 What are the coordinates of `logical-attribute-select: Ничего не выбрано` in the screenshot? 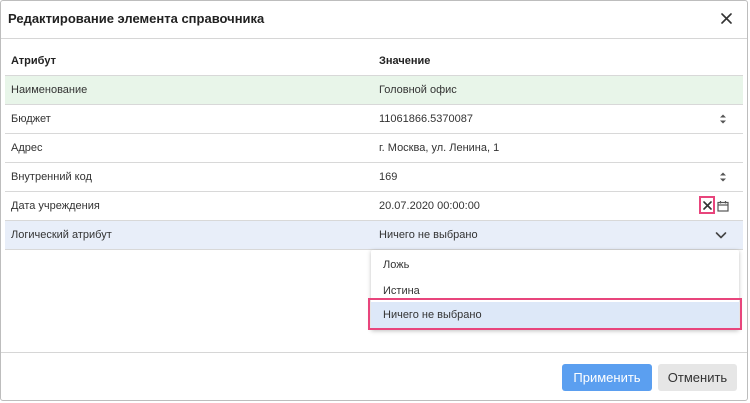 It's located at (428, 235).